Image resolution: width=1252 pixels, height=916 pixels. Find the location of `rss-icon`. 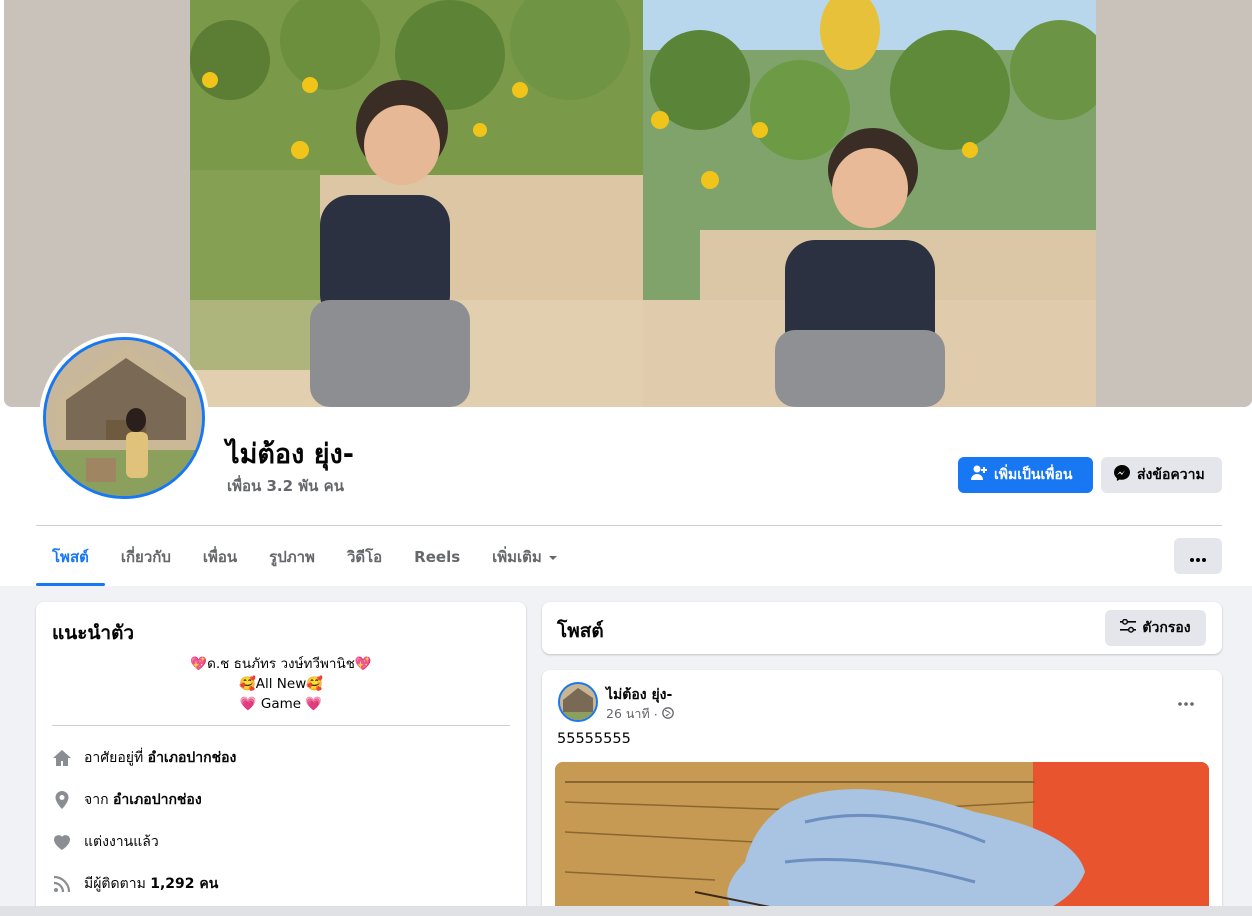

rss-icon is located at coordinates (62, 884).